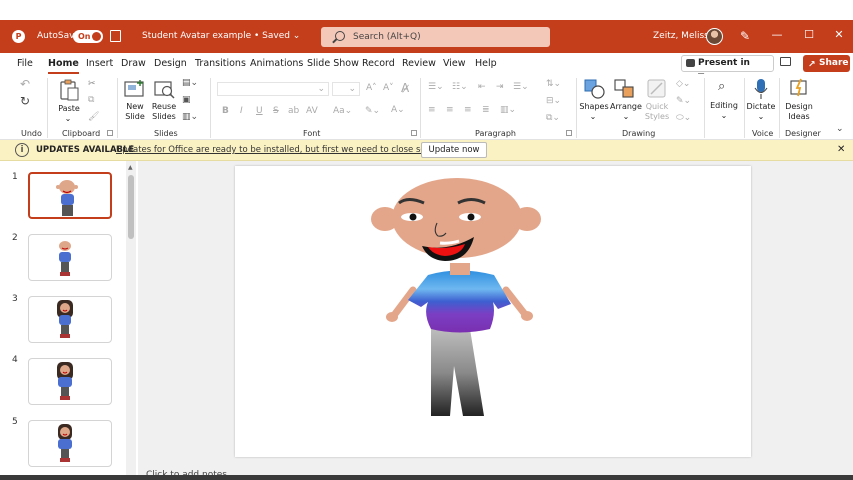 This screenshot has width=853, height=480. What do you see at coordinates (25, 101) in the screenshot?
I see `redo-icon: ↻` at bounding box center [25, 101].